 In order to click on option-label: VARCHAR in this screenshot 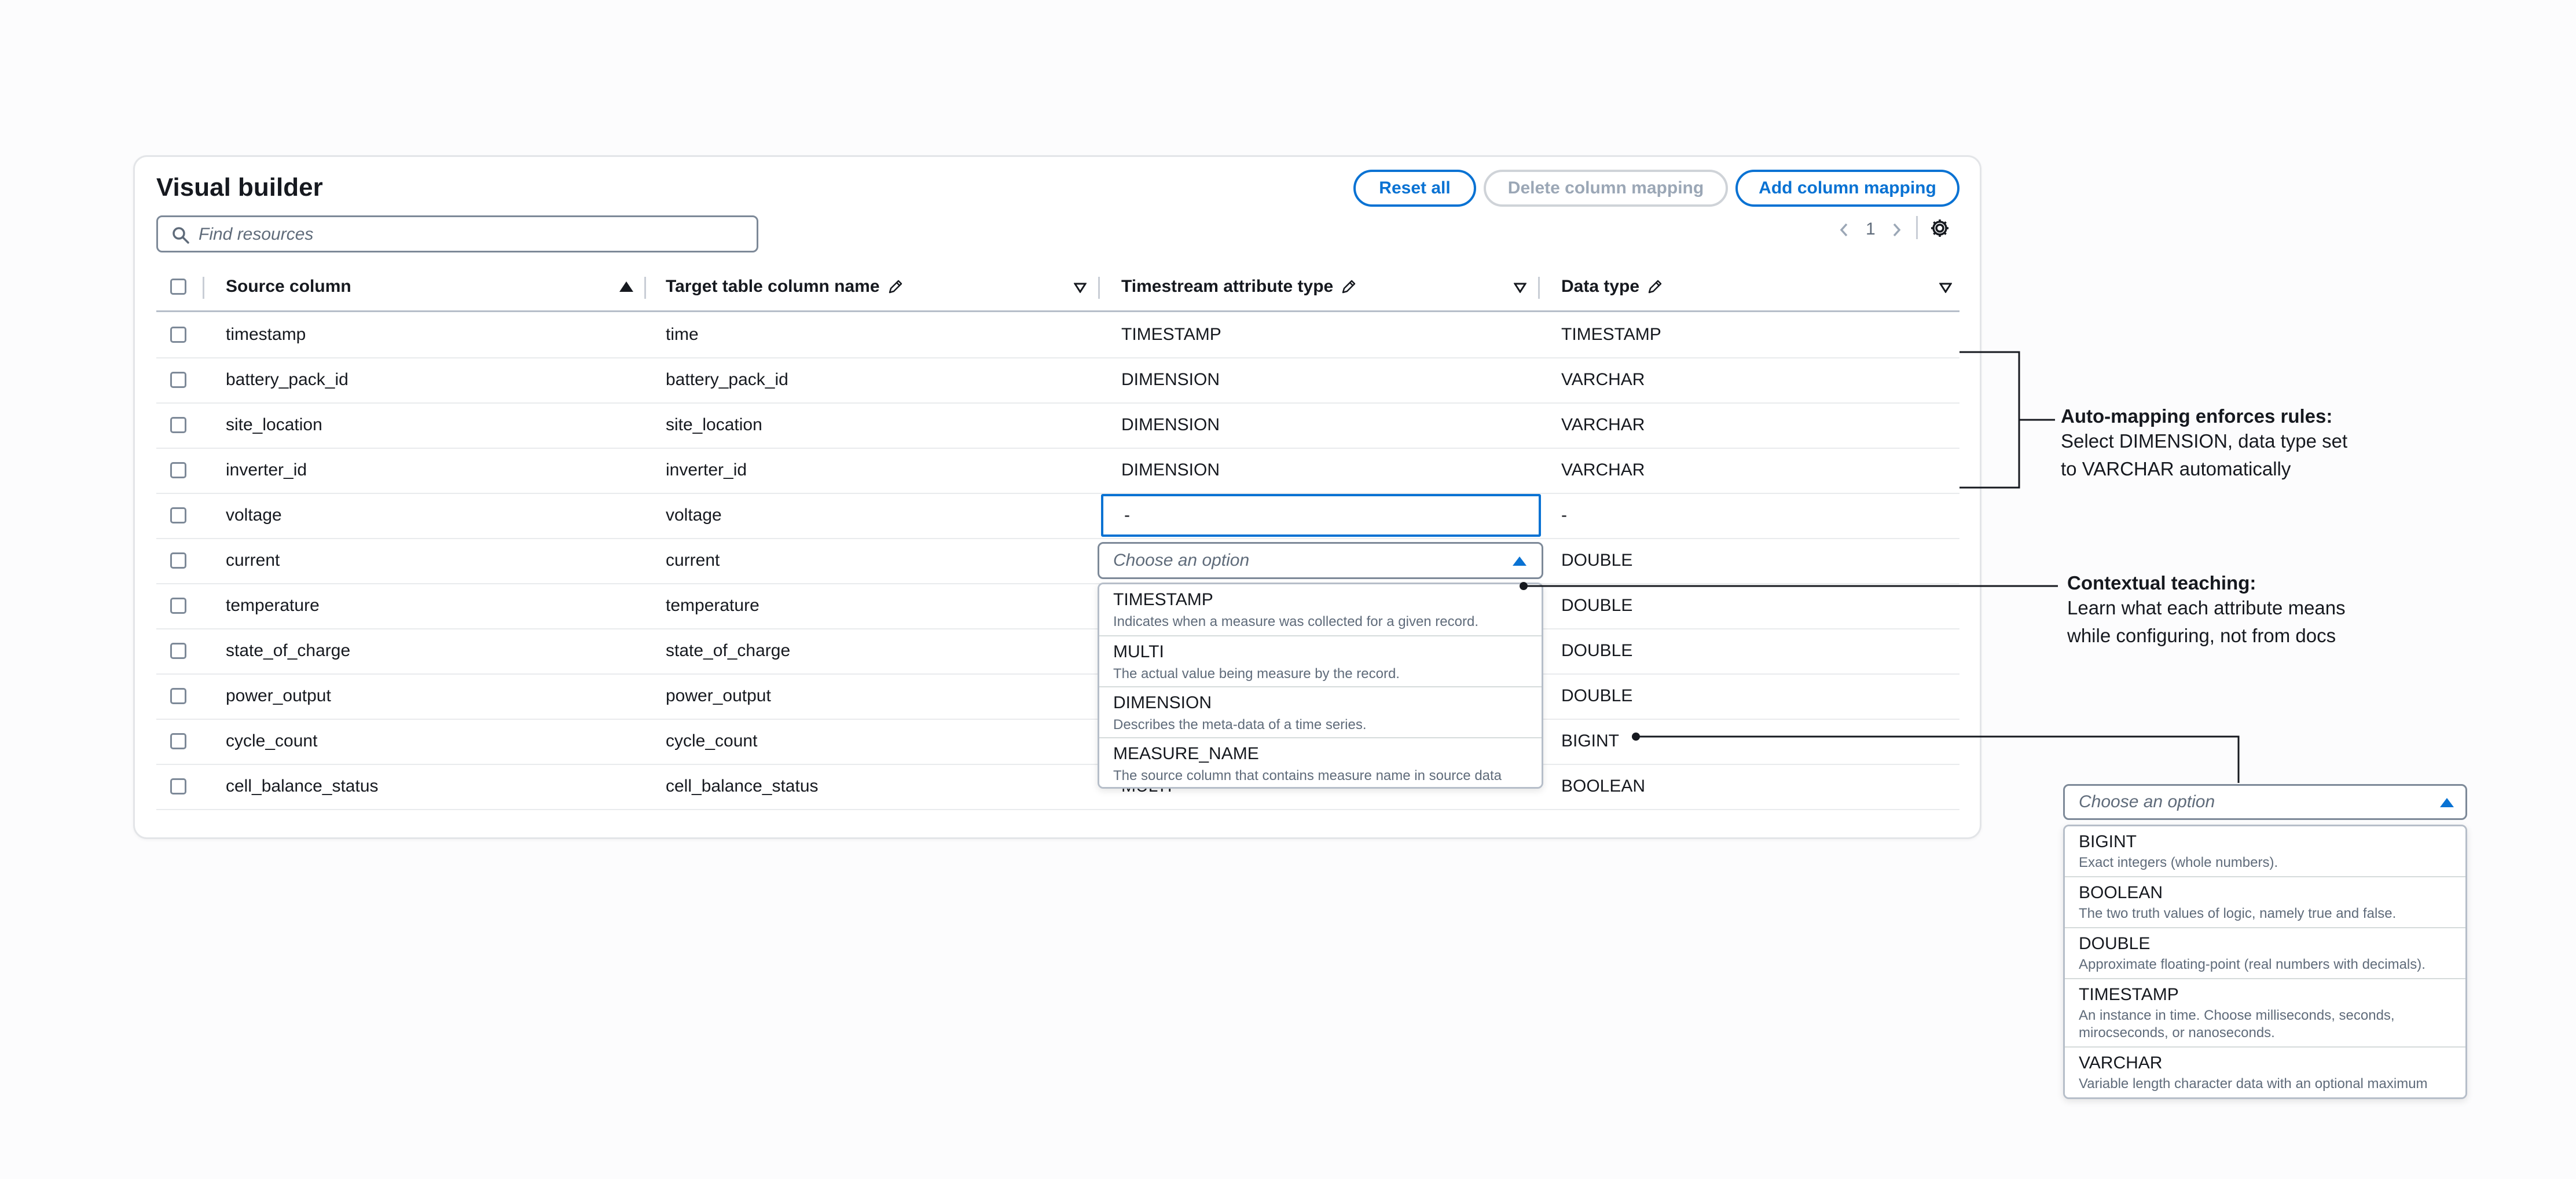, I will do `click(2121, 1062)`.